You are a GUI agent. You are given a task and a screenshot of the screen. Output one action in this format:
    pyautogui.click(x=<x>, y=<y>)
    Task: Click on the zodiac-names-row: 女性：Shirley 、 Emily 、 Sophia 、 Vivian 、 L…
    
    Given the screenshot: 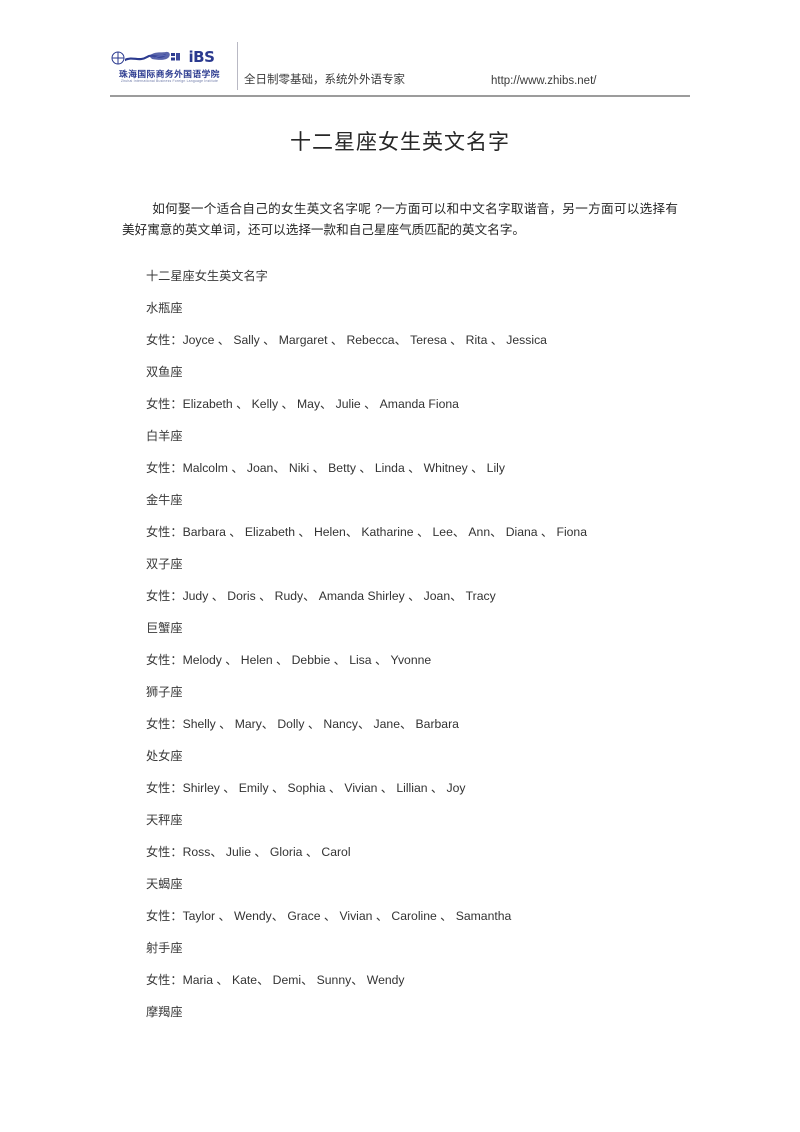 What is the action you would take?
    pyautogui.click(x=446, y=798)
    